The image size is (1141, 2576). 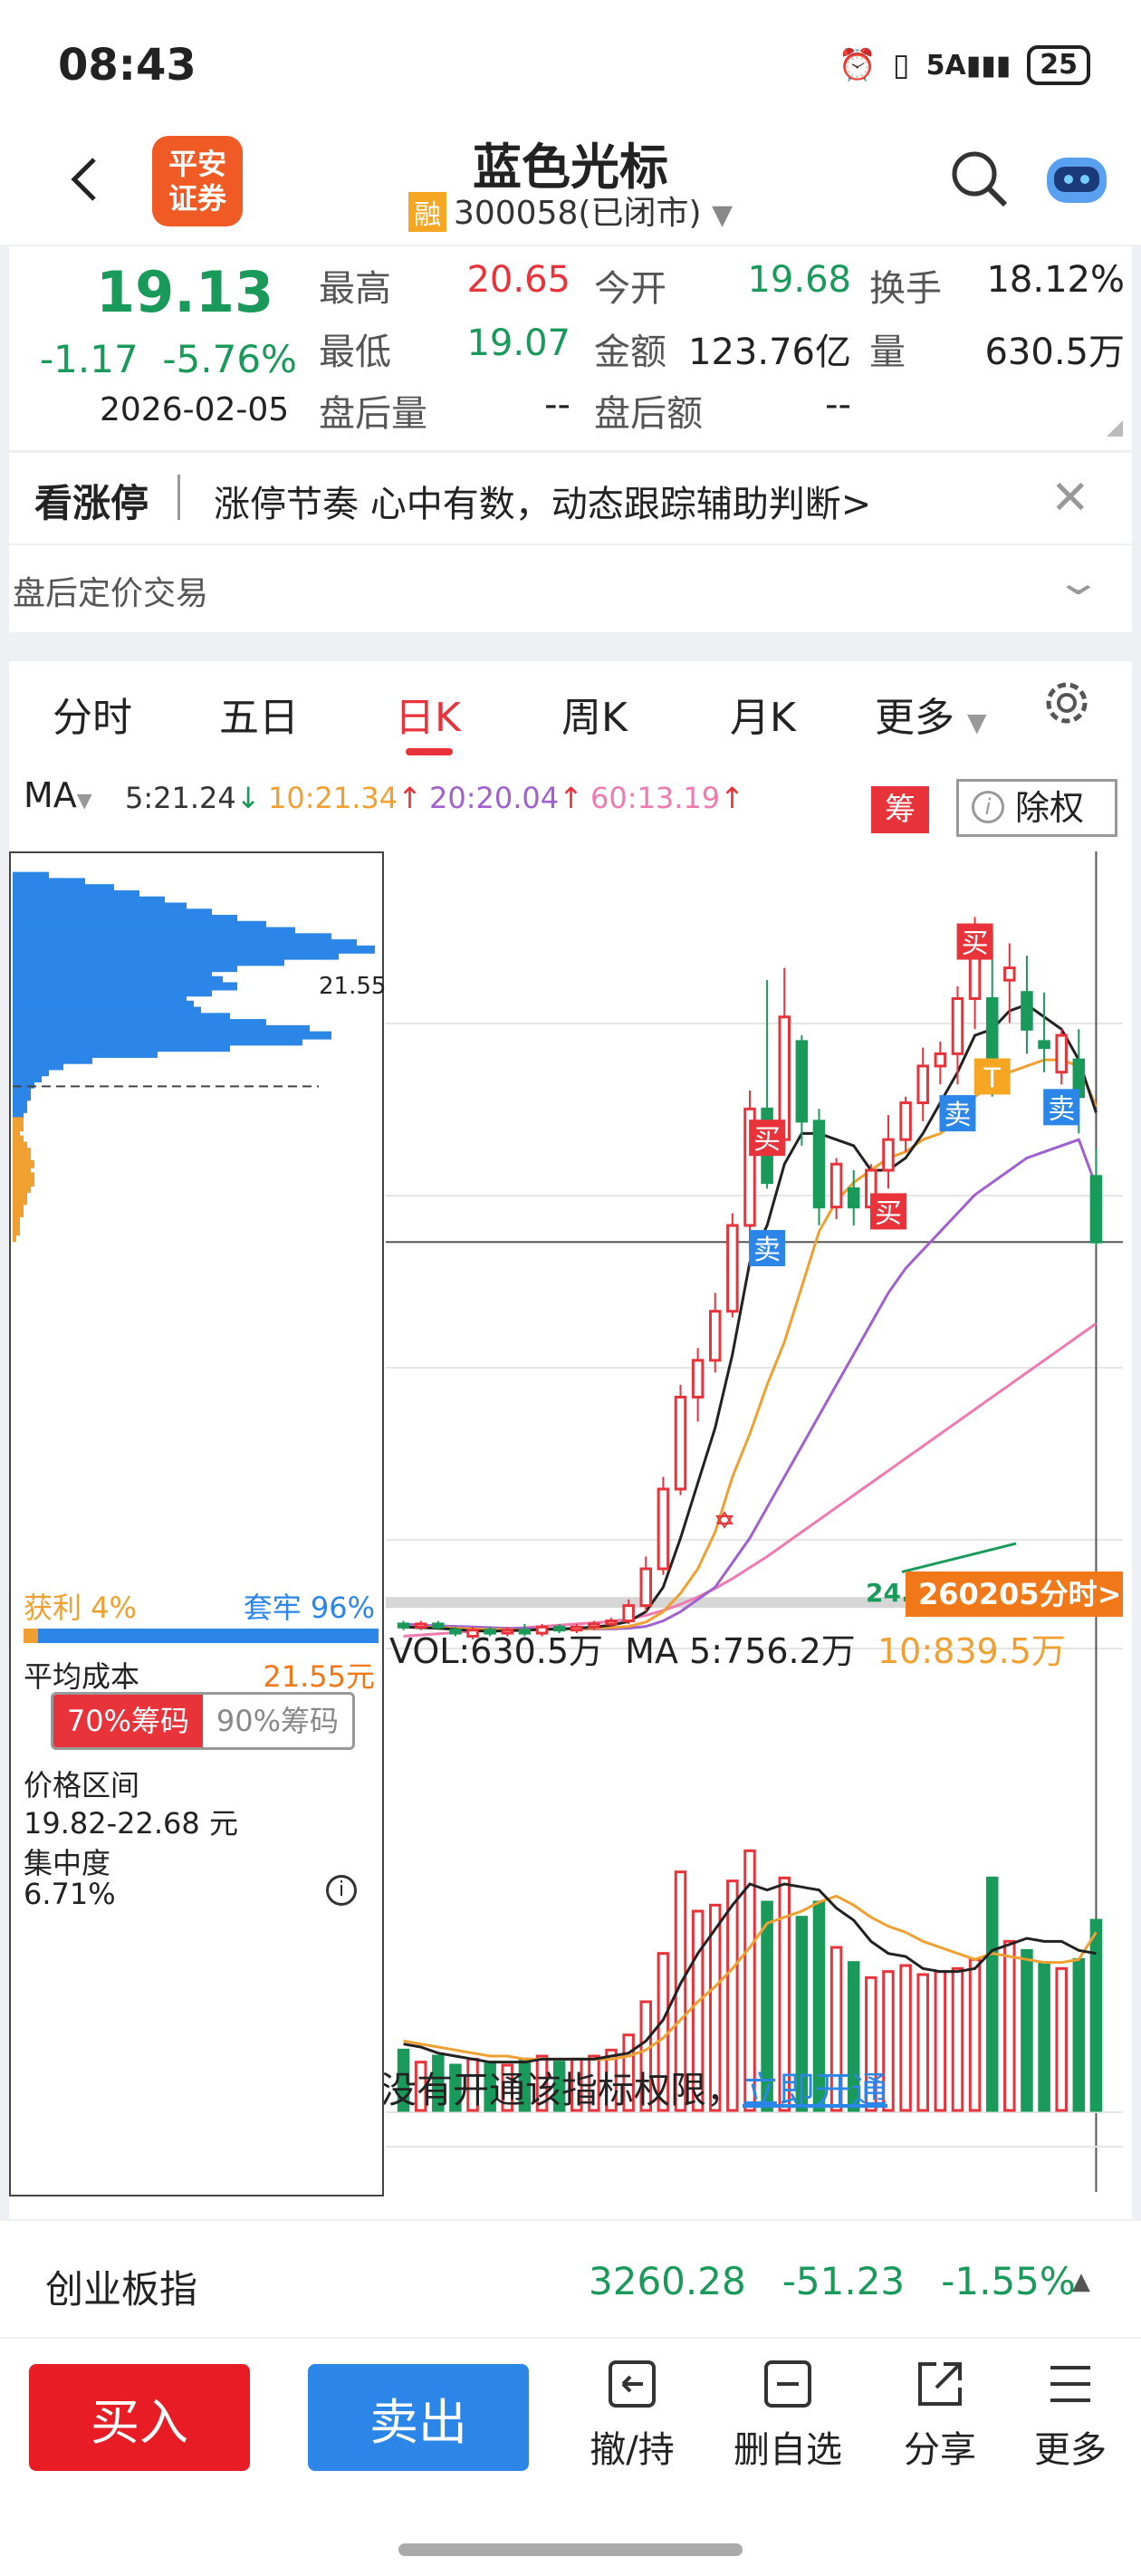 What do you see at coordinates (901, 65) in the screenshot?
I see `vibrate-icon: ▯` at bounding box center [901, 65].